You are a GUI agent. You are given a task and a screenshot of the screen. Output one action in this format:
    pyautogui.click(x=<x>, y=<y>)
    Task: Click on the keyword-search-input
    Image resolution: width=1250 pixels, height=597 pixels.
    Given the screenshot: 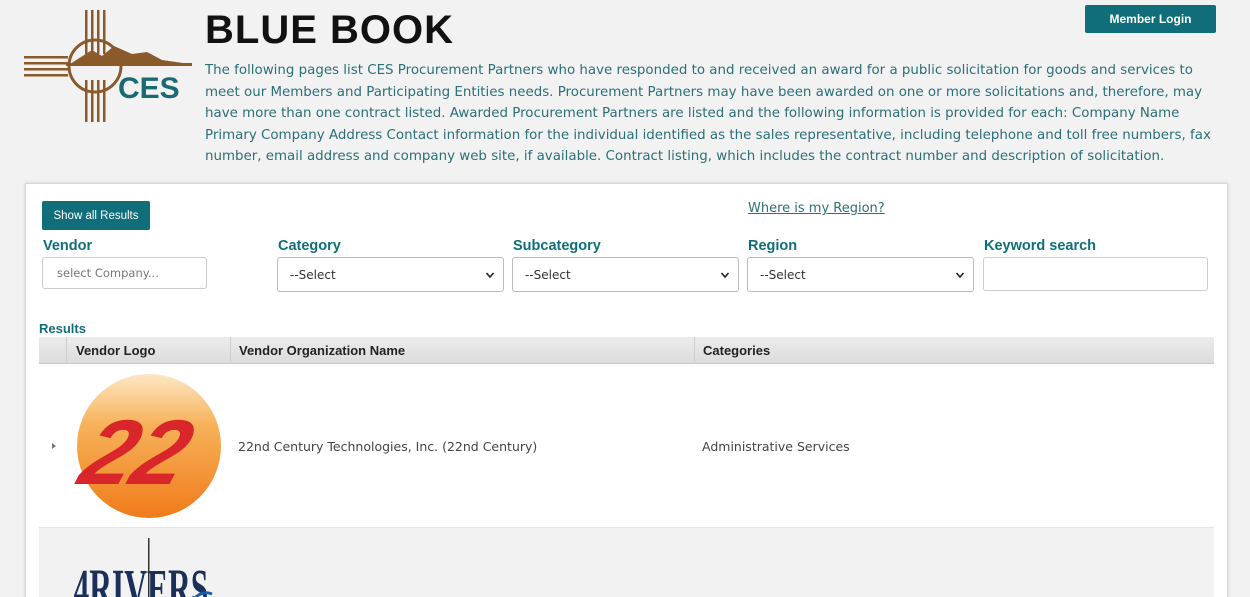 What is the action you would take?
    pyautogui.click(x=1095, y=274)
    